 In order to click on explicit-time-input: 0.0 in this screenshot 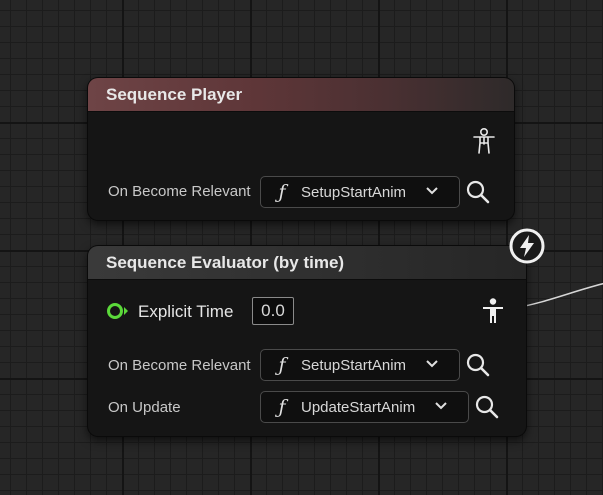, I will do `click(273, 311)`.